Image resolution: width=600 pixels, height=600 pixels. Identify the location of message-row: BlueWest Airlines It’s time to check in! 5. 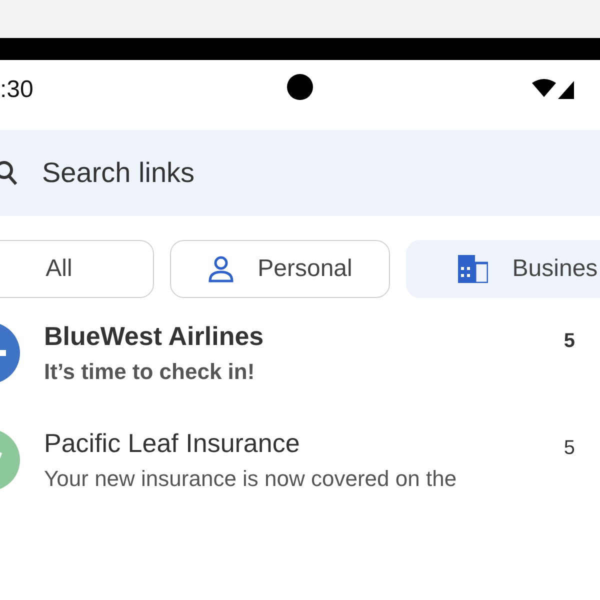
(300, 353).